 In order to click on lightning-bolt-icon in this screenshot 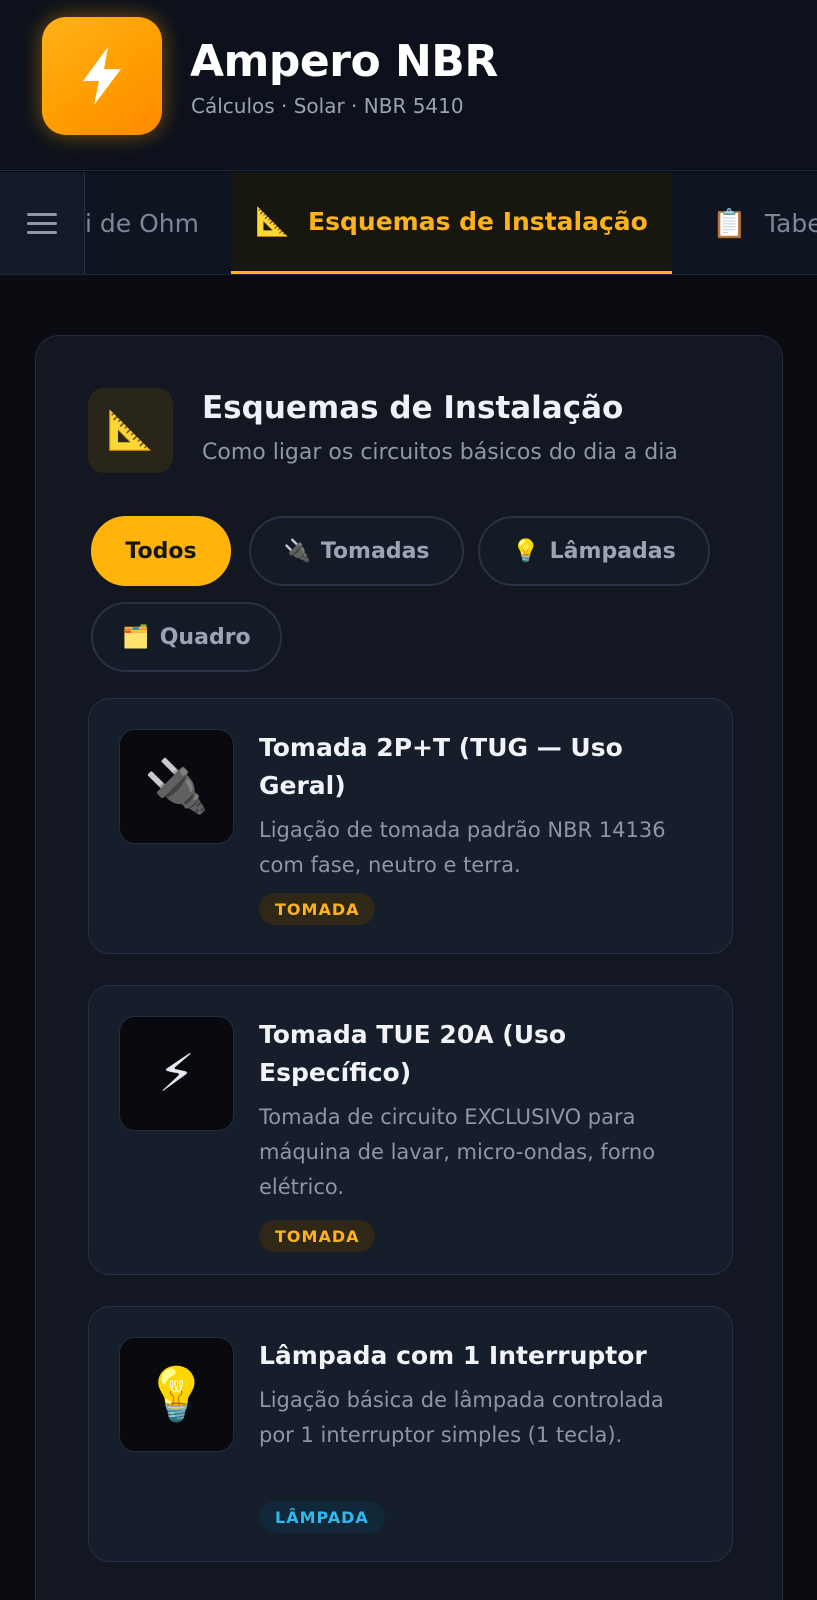, I will do `click(102, 76)`.